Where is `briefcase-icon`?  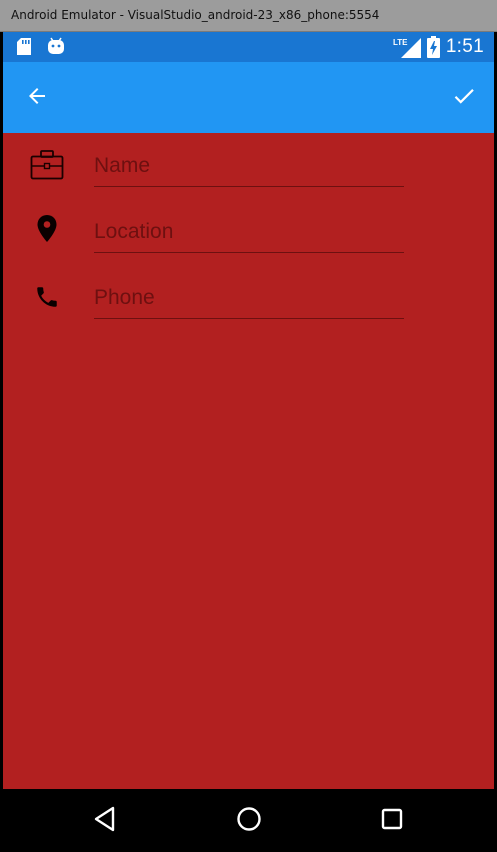
briefcase-icon is located at coordinates (47, 165).